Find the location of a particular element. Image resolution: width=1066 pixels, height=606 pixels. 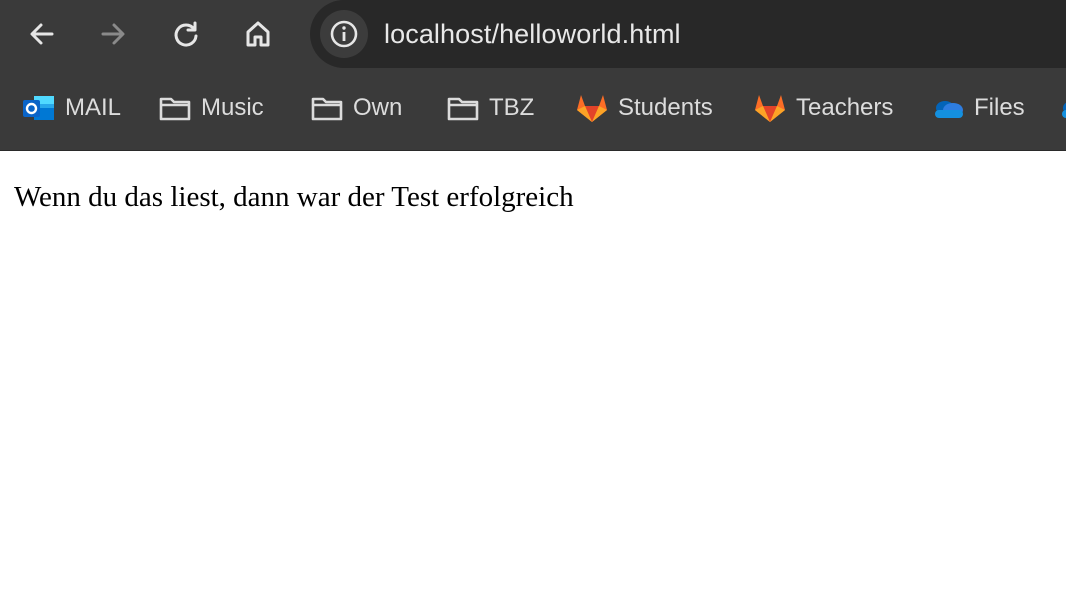

outlook-icon is located at coordinates (39, 108).